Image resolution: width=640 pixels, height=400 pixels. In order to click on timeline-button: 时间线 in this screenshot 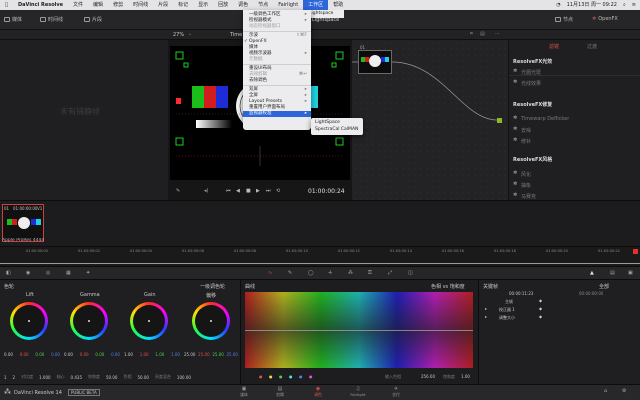, I will do `click(51, 19)`.